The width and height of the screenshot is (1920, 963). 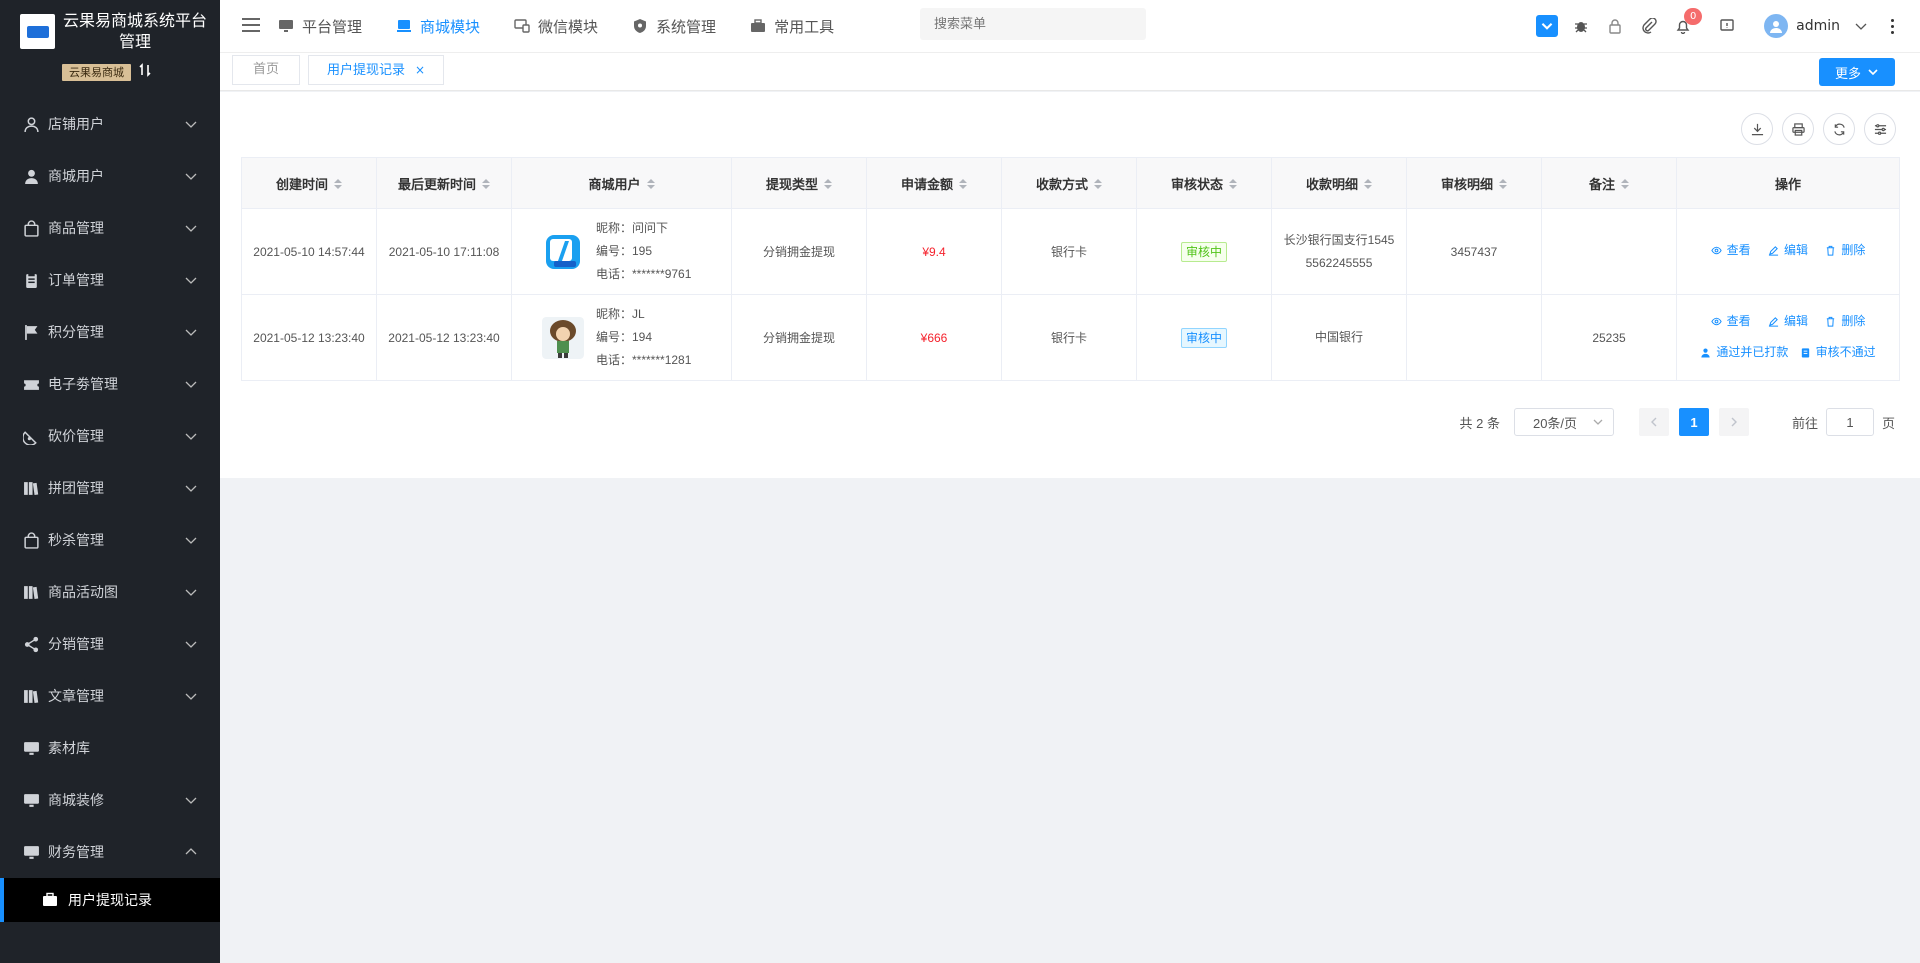 What do you see at coordinates (251, 25) in the screenshot?
I see `menu-toggle-icon` at bounding box center [251, 25].